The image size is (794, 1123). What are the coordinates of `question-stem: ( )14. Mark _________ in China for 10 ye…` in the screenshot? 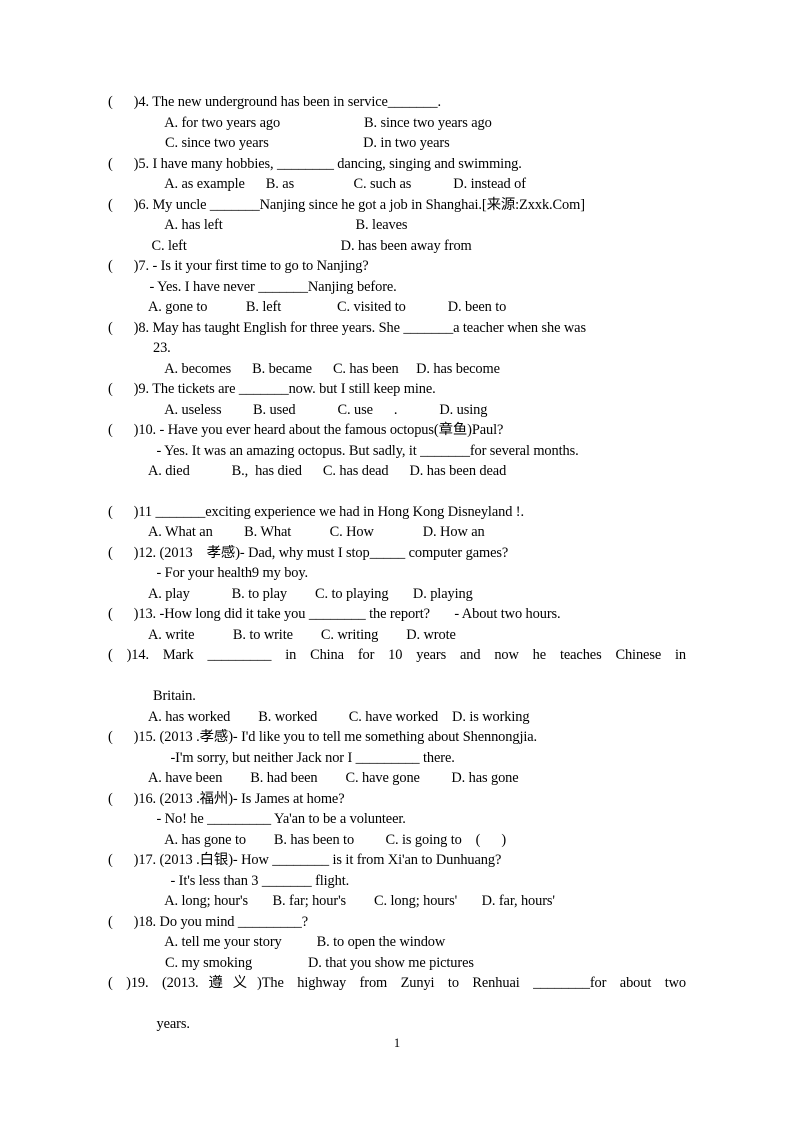 It's located at (397, 655).